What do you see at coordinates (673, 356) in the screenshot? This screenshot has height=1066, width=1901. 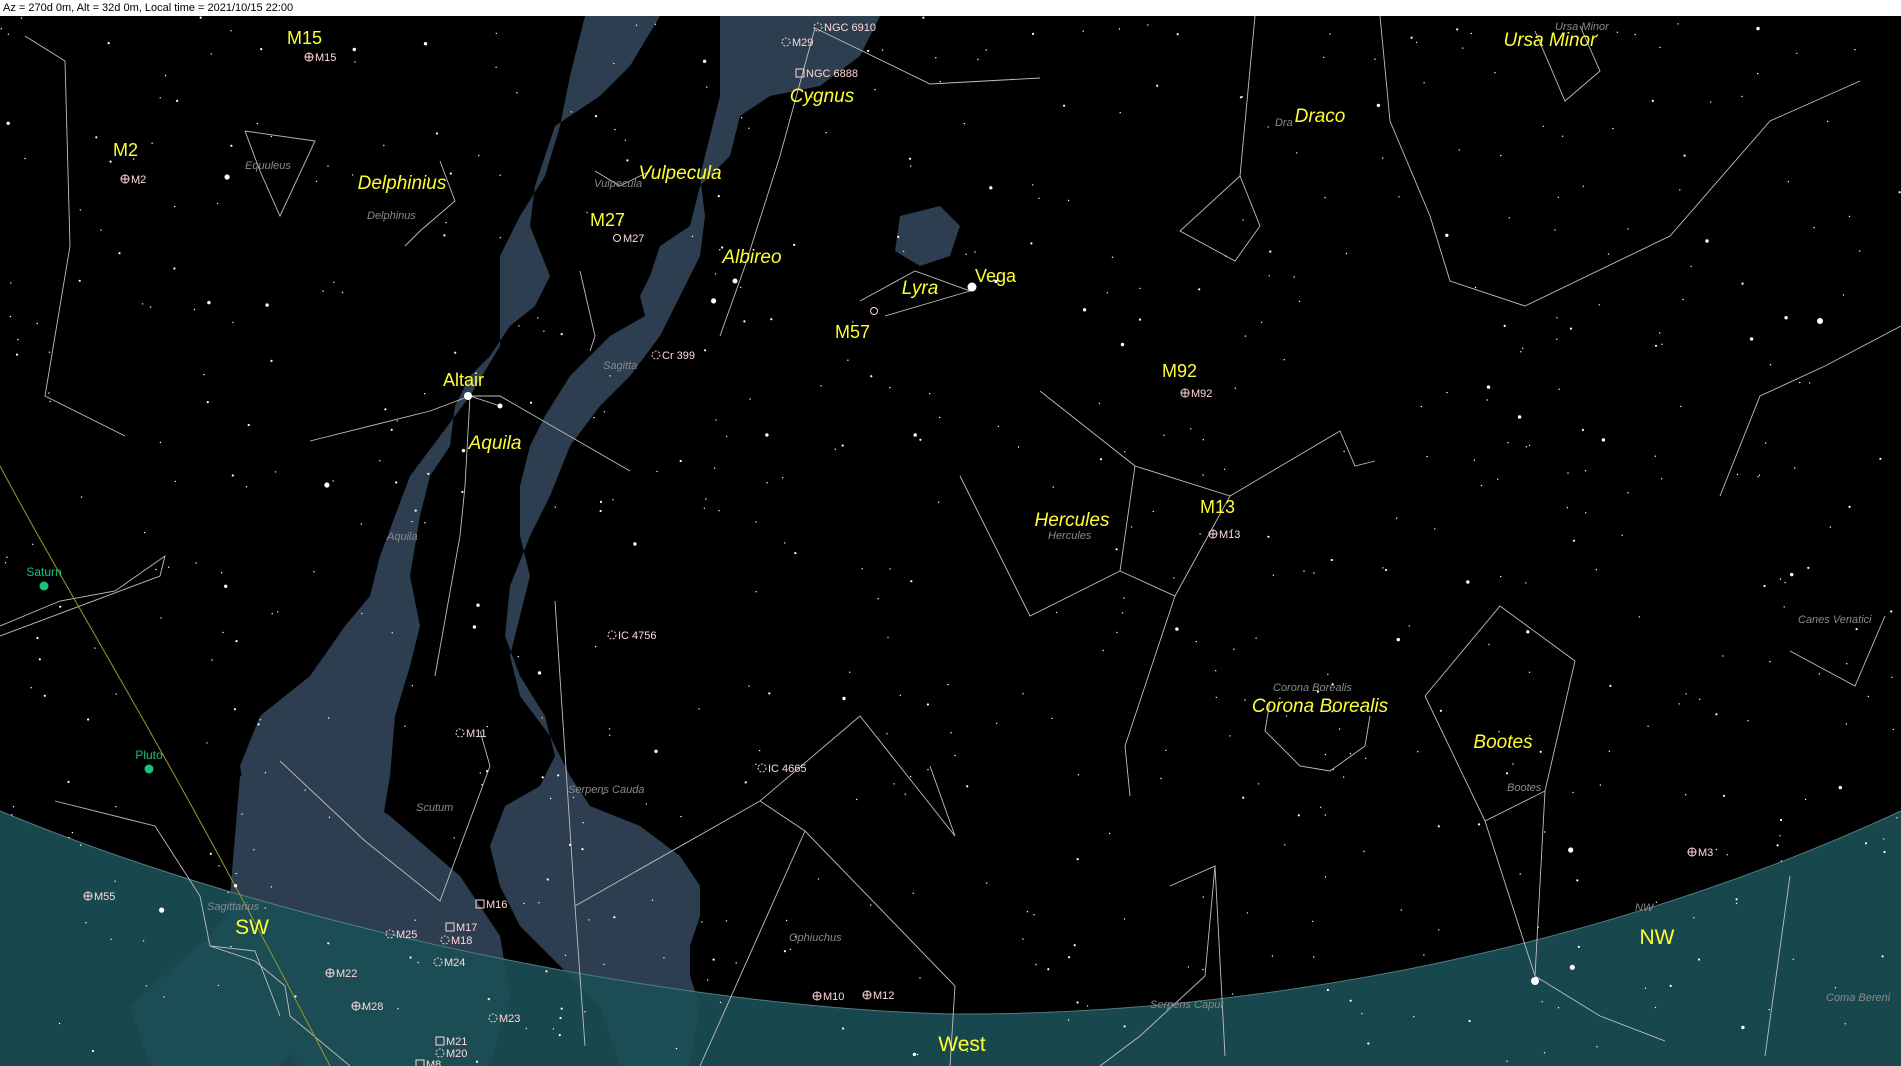 I see `dso-cr399: Cr 399` at bounding box center [673, 356].